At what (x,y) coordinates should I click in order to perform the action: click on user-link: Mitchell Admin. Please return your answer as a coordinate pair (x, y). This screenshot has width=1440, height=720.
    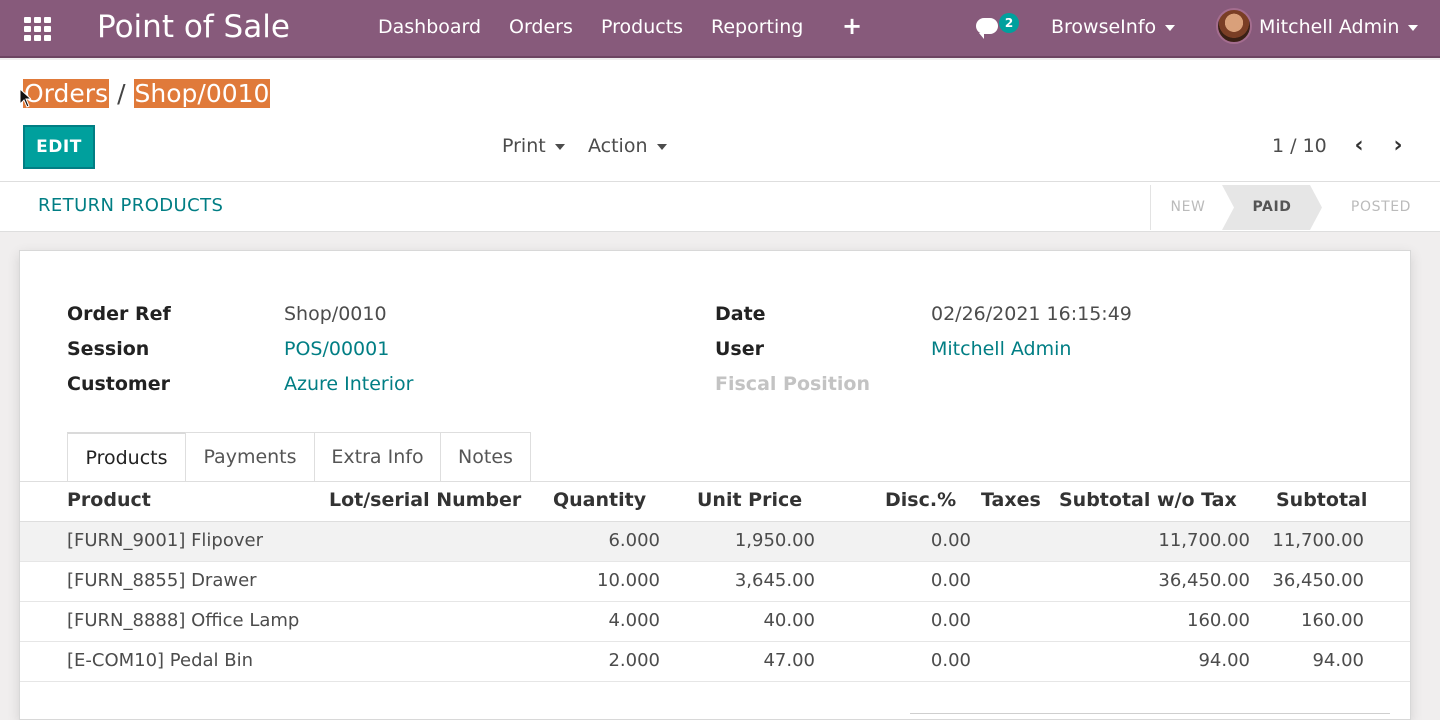
    Looking at the image, I should click on (1001, 349).